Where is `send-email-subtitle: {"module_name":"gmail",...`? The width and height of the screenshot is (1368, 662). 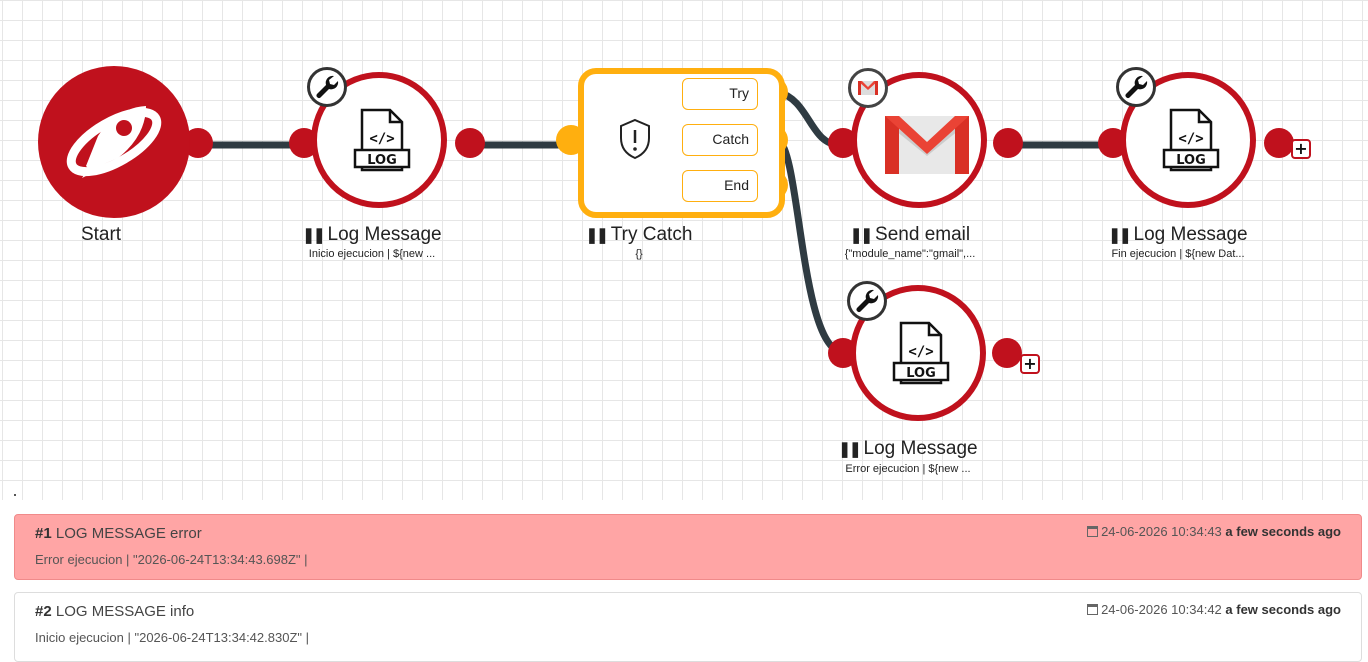
send-email-subtitle: {"module_name":"gmail",... is located at coordinates (910, 254).